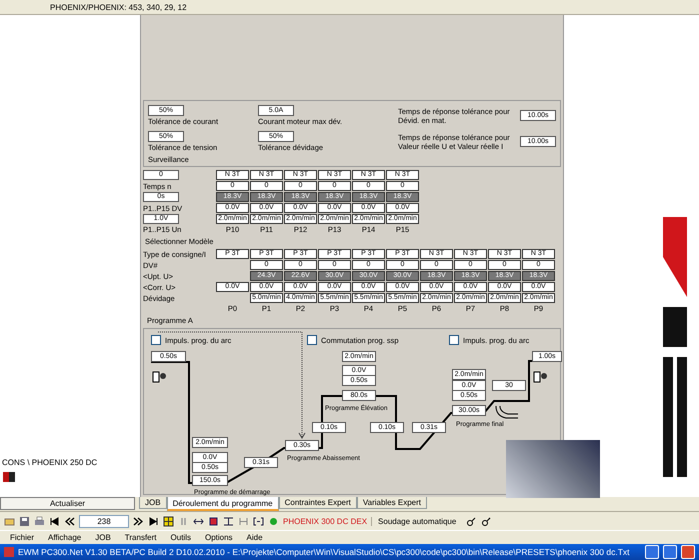 The image size is (699, 560). I want to click on last-icon, so click(153, 521).